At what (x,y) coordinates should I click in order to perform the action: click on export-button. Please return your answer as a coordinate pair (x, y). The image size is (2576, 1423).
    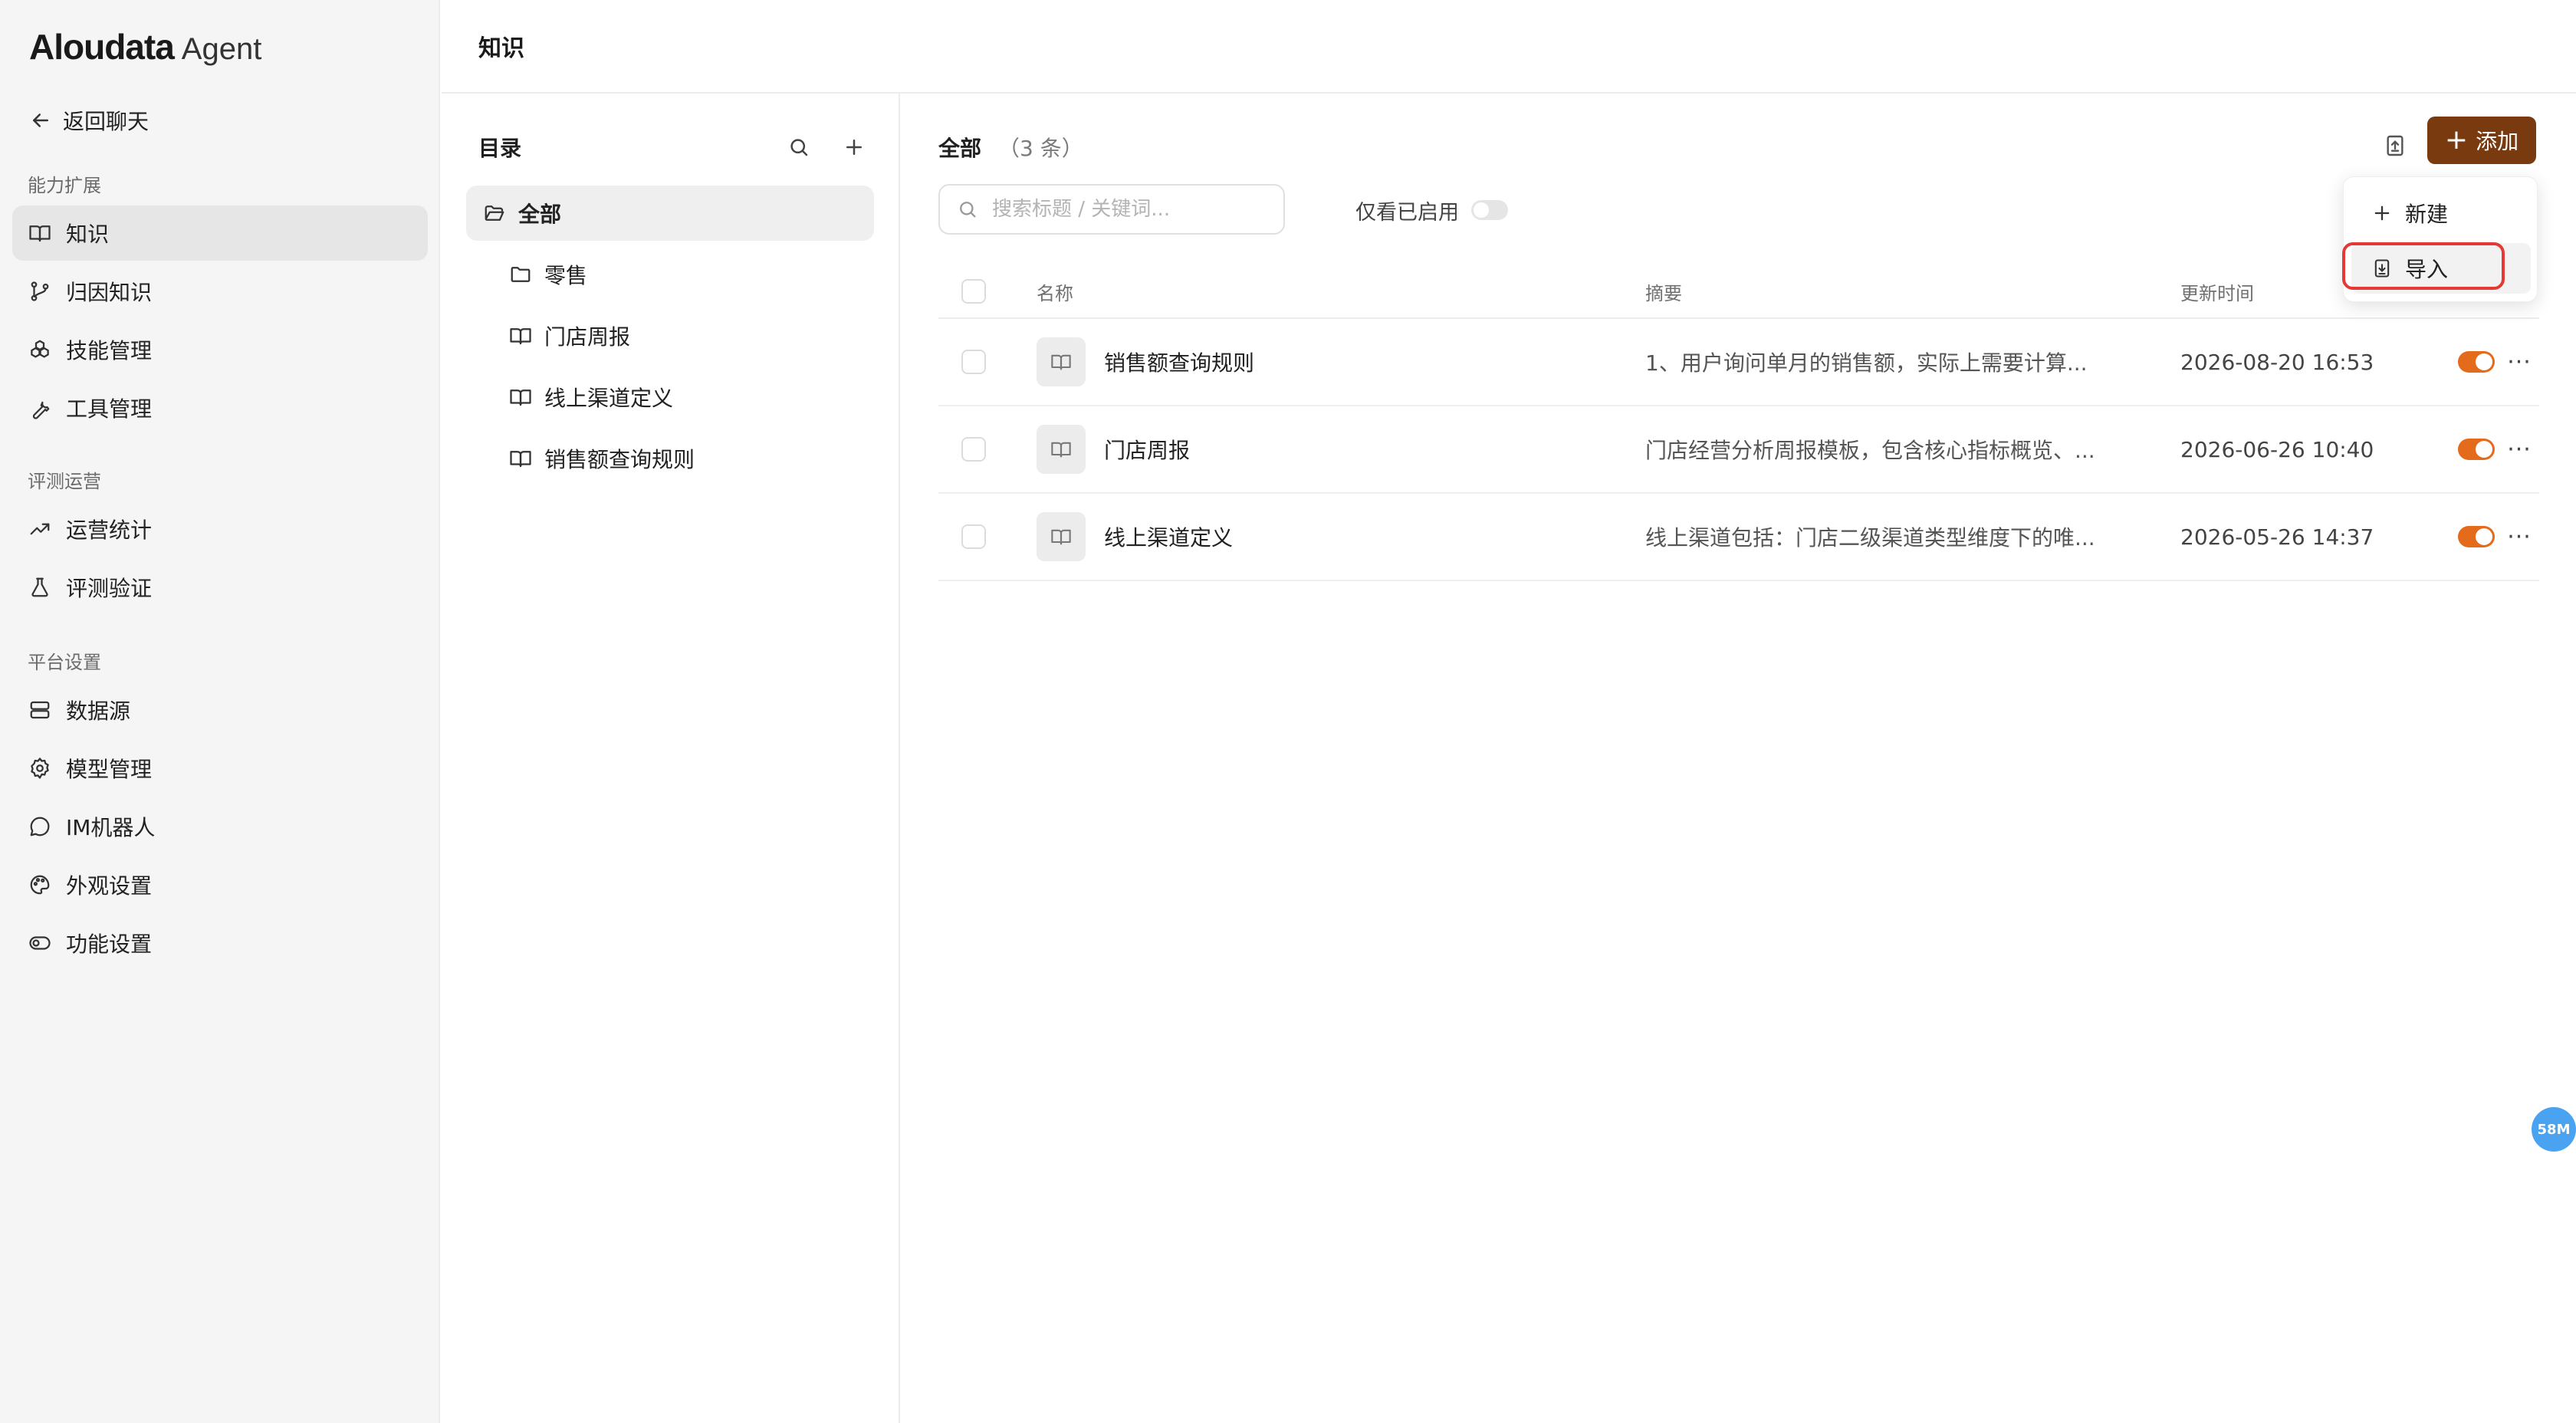
    Looking at the image, I should click on (2396, 145).